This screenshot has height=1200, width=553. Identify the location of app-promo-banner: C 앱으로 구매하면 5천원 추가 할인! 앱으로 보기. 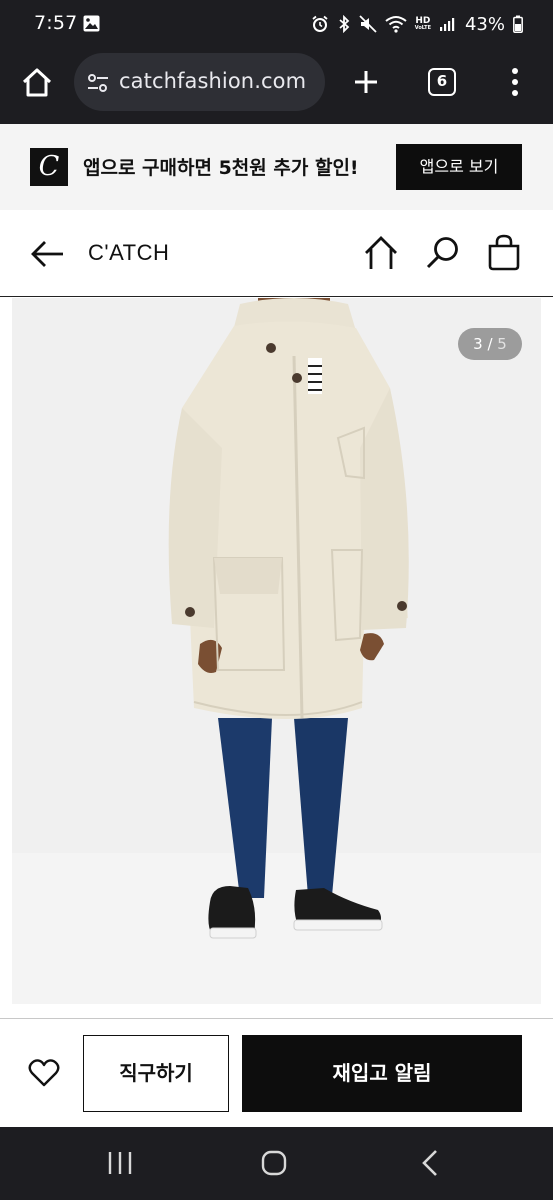
(276, 167).